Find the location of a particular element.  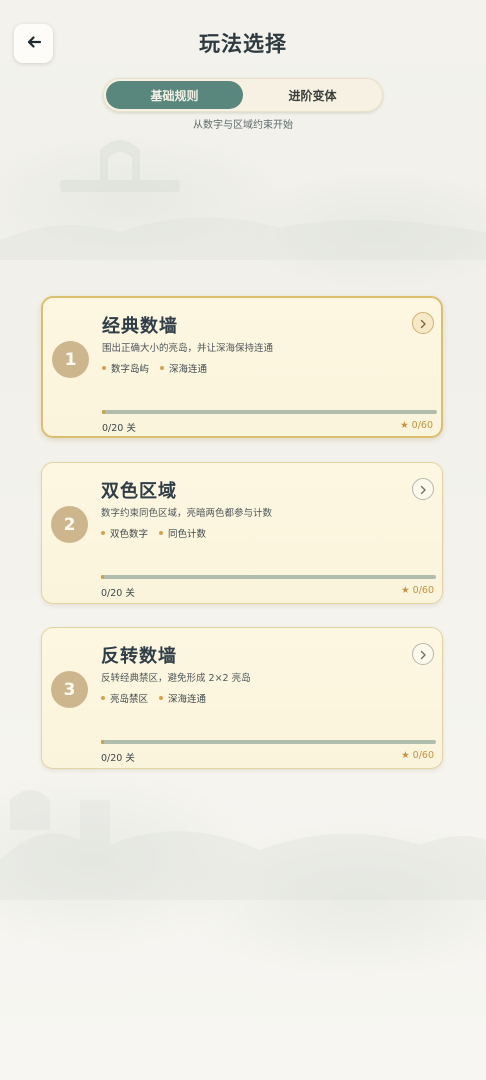

tag-label: 双色数字 is located at coordinates (129, 534).